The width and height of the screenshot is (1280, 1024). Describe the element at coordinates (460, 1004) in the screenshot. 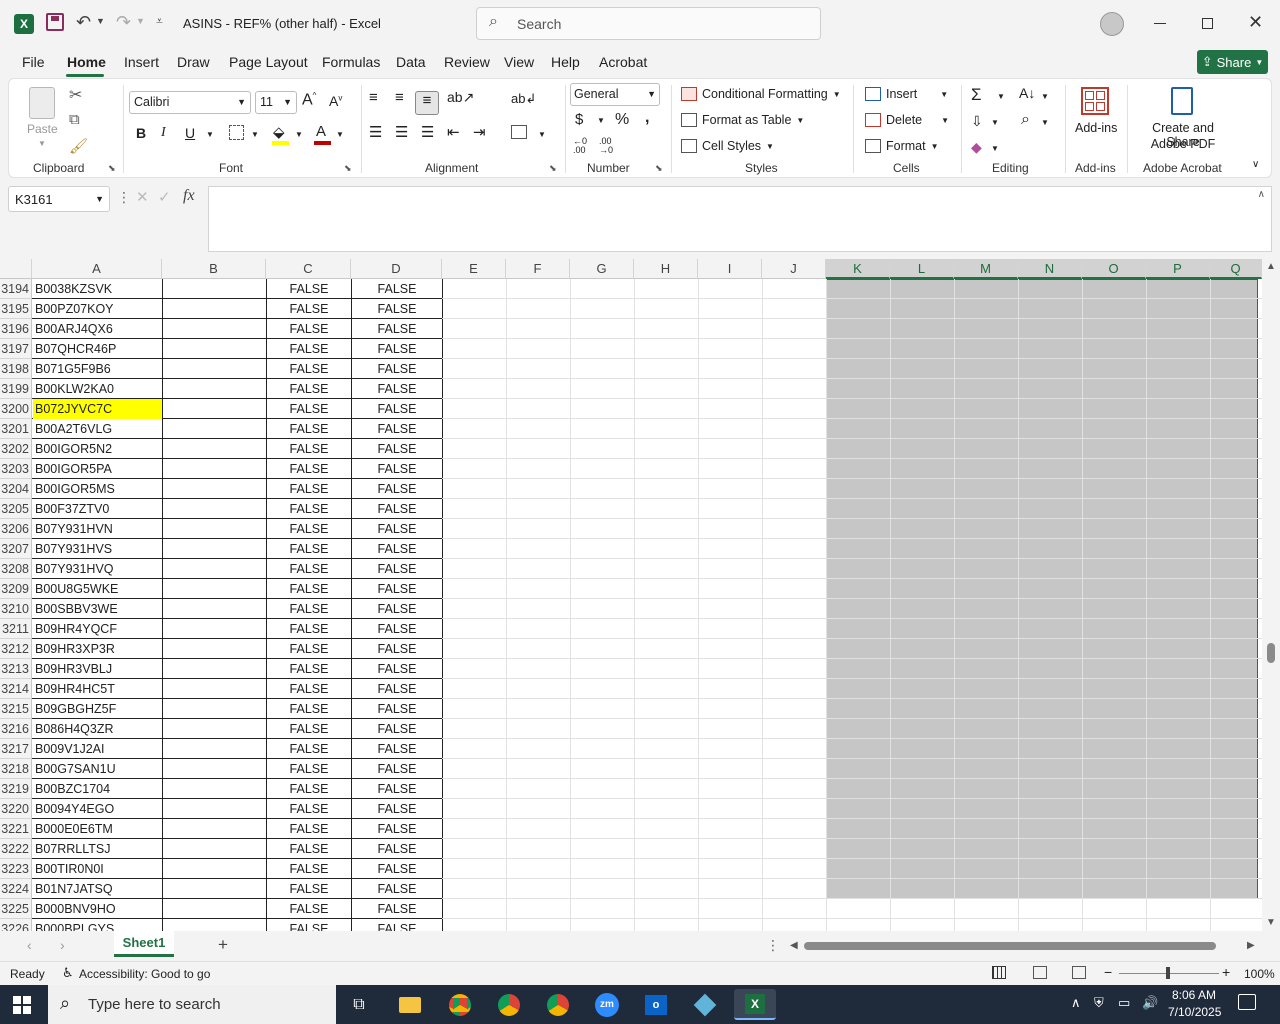

I see `chrome-icon` at that location.